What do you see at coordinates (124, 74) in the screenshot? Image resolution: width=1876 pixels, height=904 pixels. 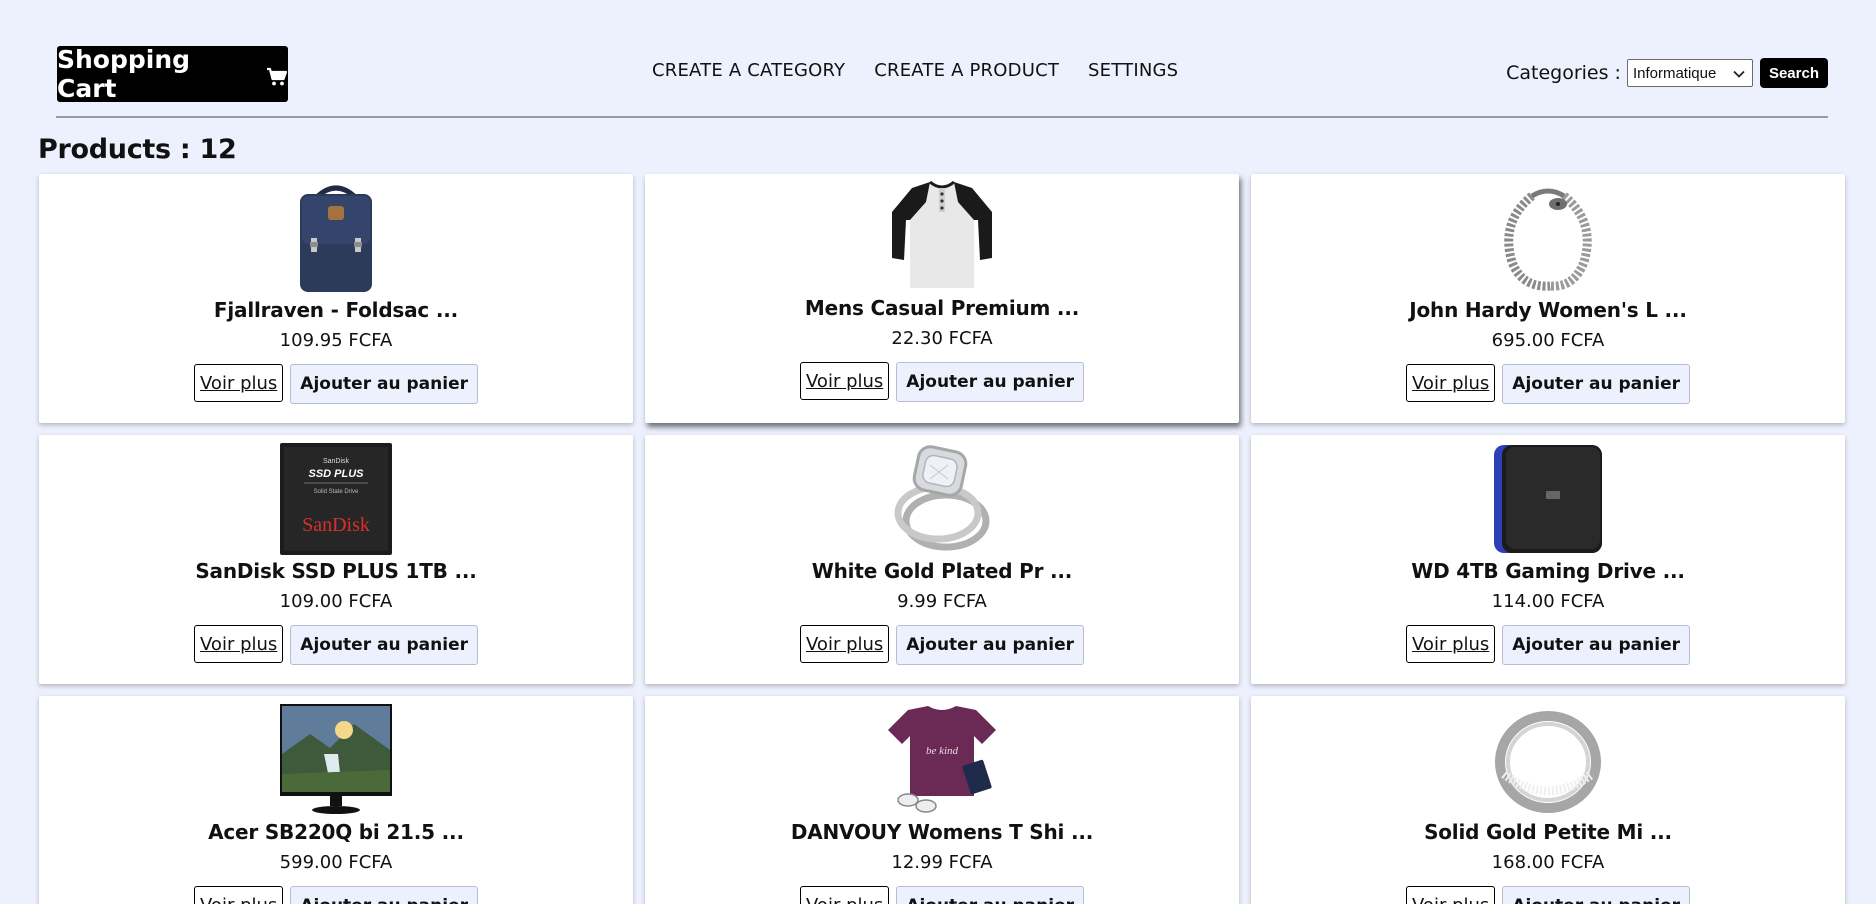 I see `brand-label: Shopping Cart` at bounding box center [124, 74].